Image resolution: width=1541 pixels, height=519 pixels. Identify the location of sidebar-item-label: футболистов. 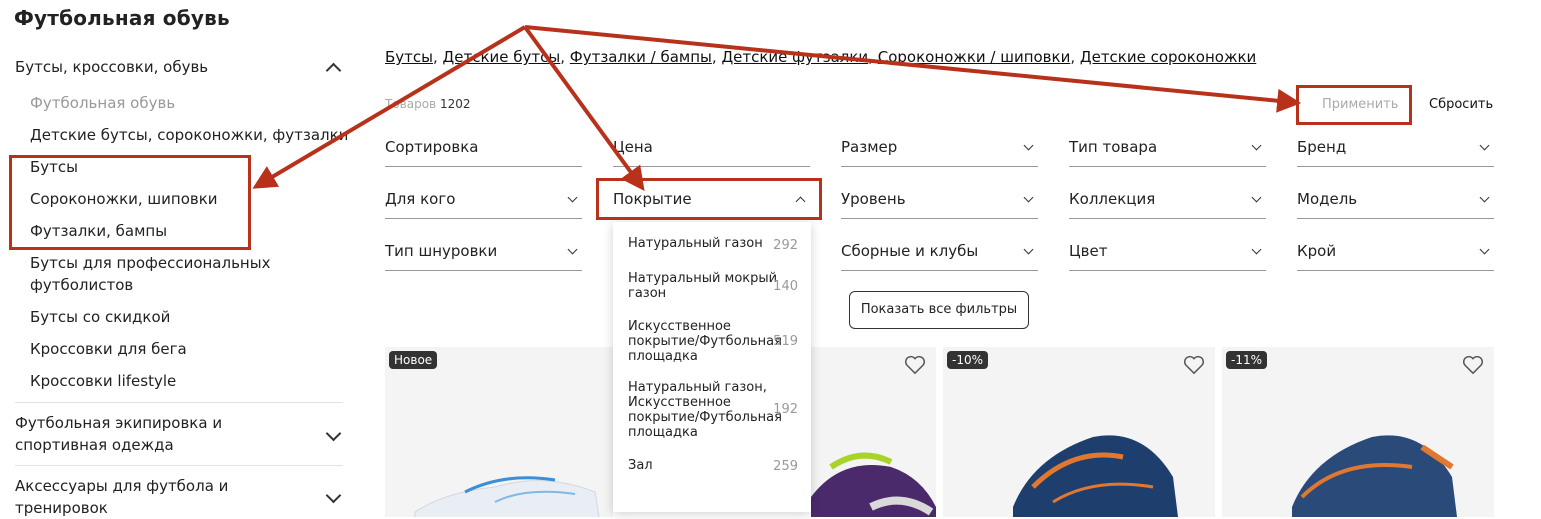
(82, 285).